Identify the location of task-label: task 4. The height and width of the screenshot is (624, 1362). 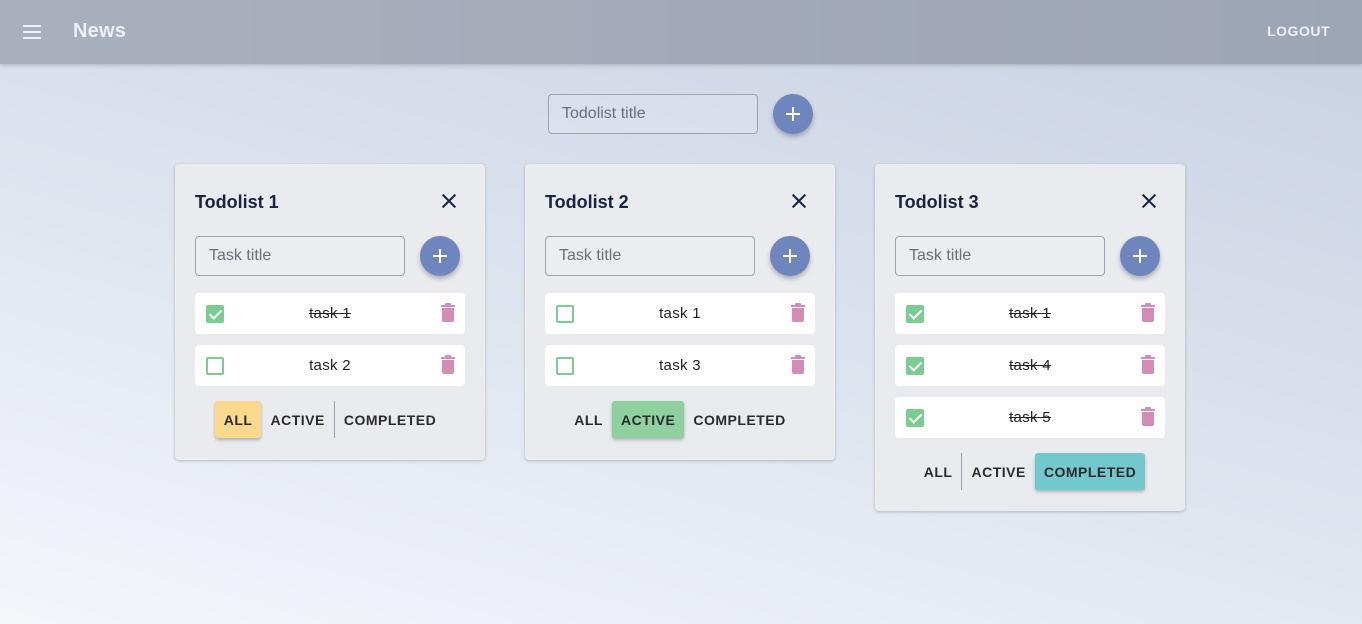
(1030, 365).